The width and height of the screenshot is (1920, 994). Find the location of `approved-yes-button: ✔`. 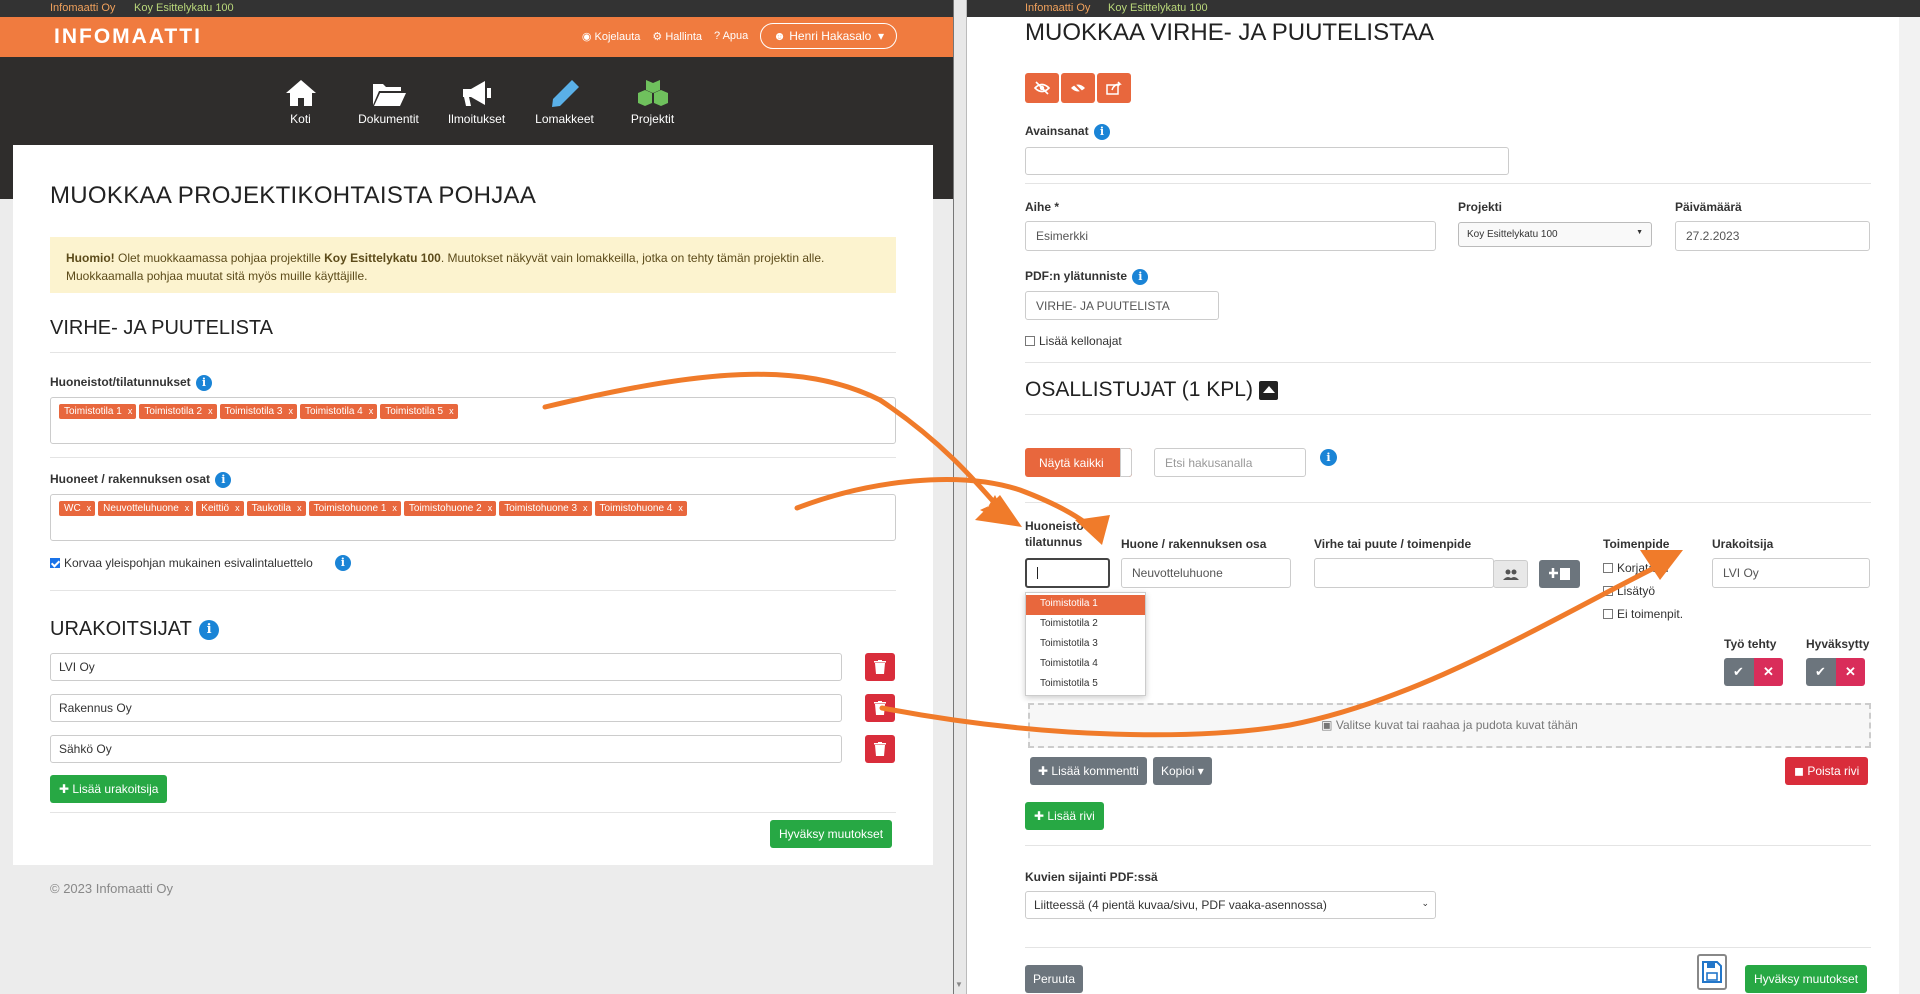

approved-yes-button: ✔ is located at coordinates (1821, 672).